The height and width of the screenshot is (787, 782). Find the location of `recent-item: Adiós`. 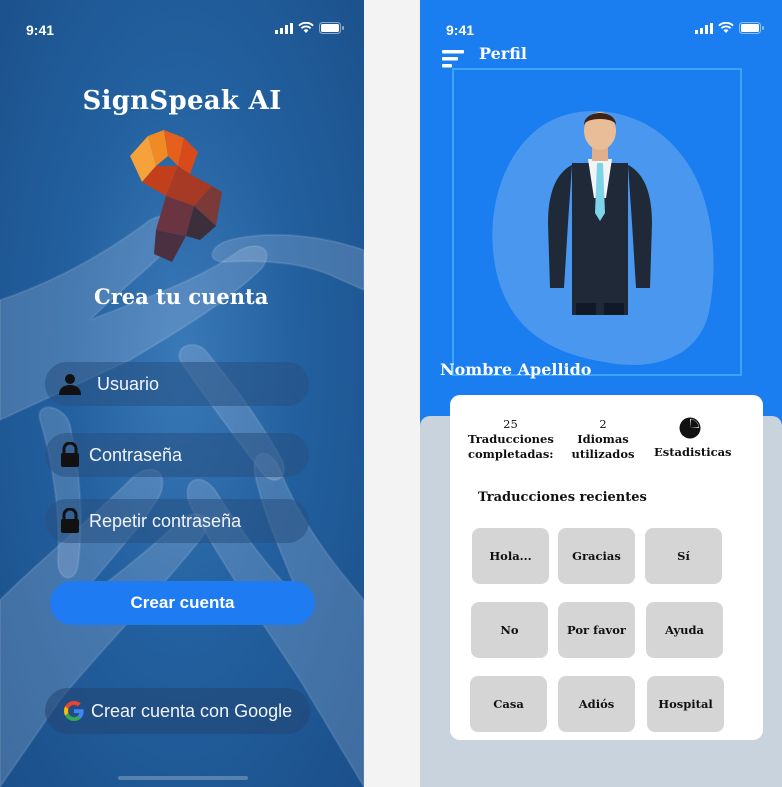

recent-item: Adiós is located at coordinates (596, 704).